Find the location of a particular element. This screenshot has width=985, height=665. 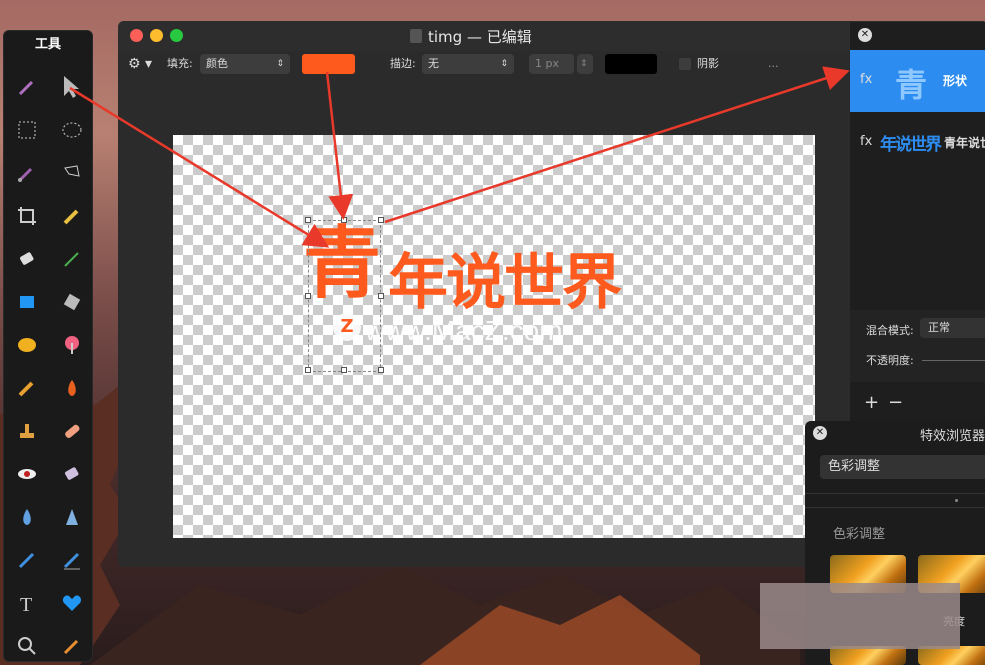

canvas-art-text: 年说世界 is located at coordinates (505, 283).